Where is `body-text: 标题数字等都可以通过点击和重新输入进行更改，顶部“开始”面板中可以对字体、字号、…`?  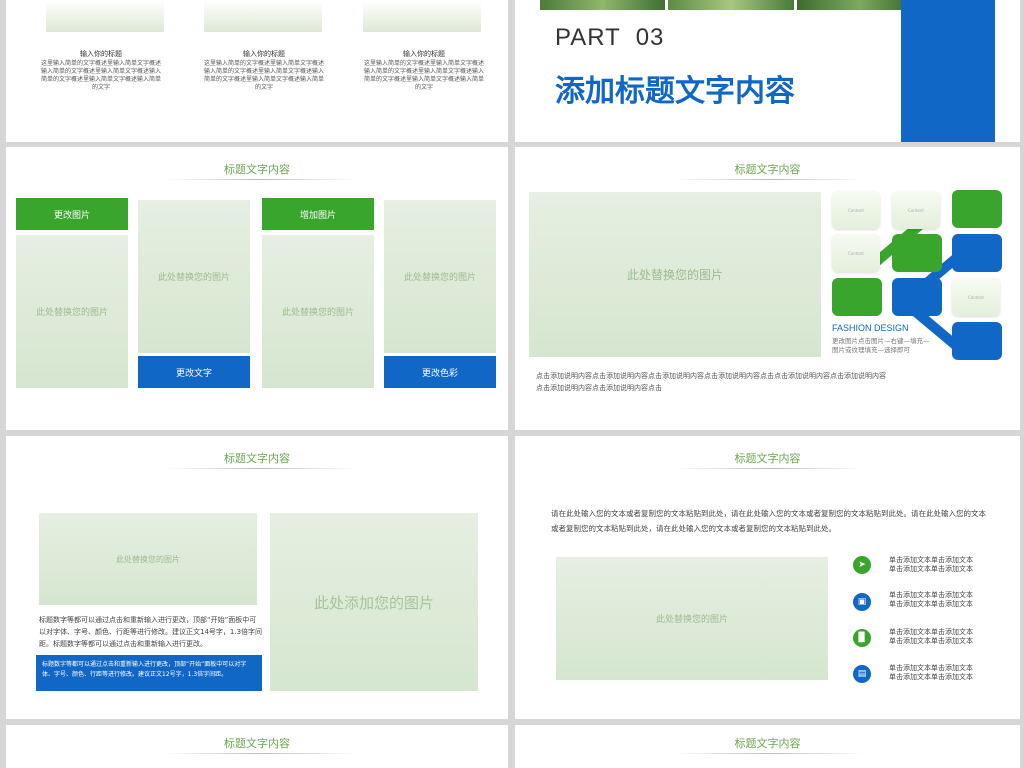 body-text: 标题数字等都可以通过点击和重新输入进行更改，顶部“开始”面板中可以对字体、字号、… is located at coordinates (151, 632).